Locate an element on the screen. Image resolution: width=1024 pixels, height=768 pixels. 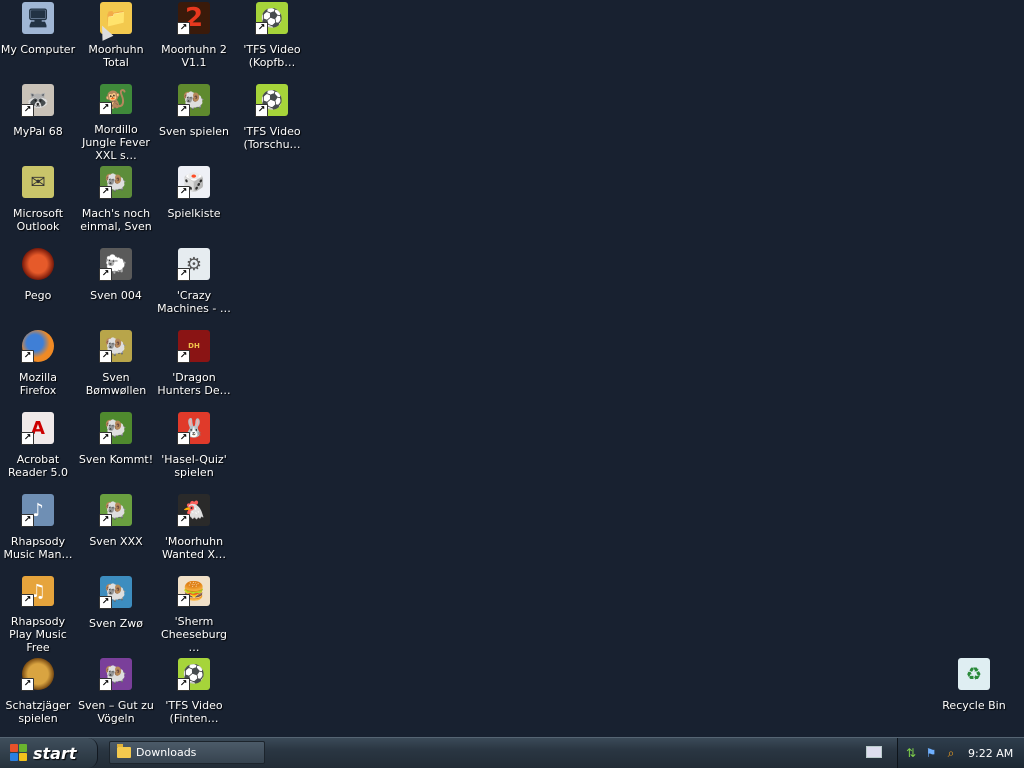
desktop-icon-sven-zwo: 🐏 ↗ Sven Zwø is located at coordinates (116, 614).